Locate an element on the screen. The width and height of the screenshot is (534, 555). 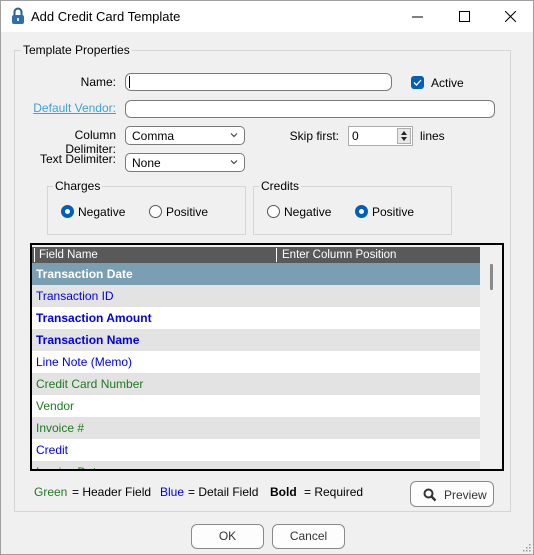
maximize-button is located at coordinates (464, 16).